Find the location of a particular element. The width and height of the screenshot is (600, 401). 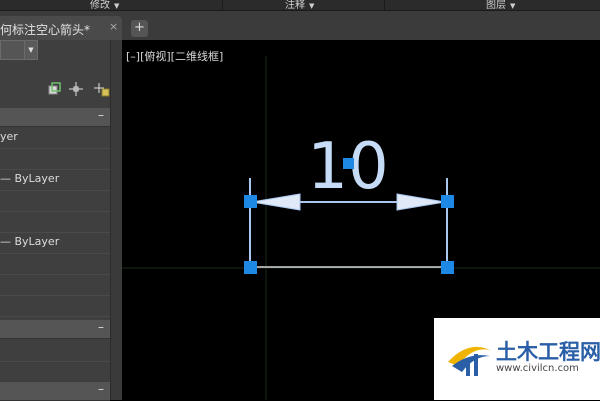

watermark-title: 土木工程网 is located at coordinates (548, 352).